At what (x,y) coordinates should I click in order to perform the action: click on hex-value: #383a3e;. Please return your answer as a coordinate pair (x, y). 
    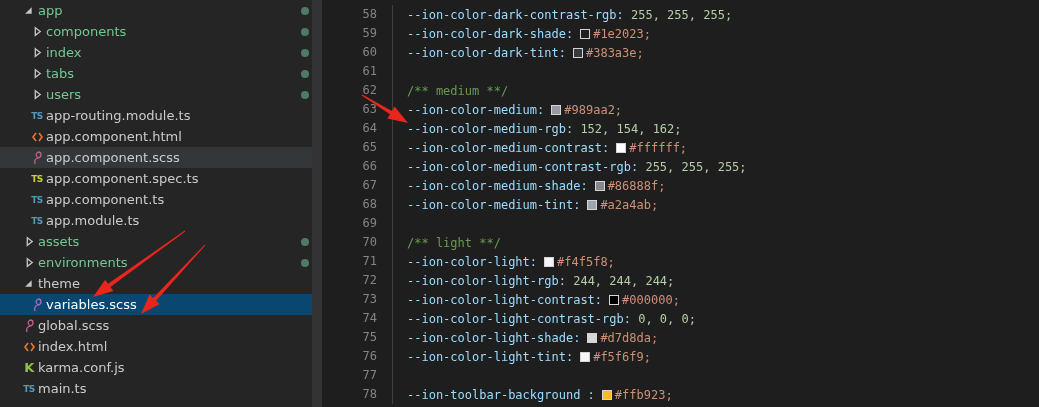
    Looking at the image, I should click on (614, 52).